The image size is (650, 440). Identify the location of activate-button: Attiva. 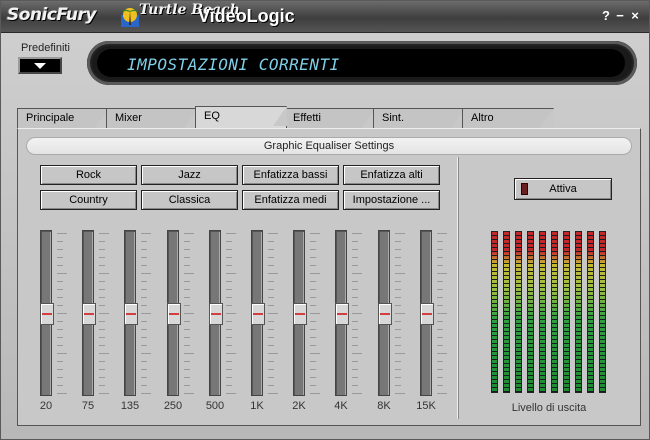
(563, 189).